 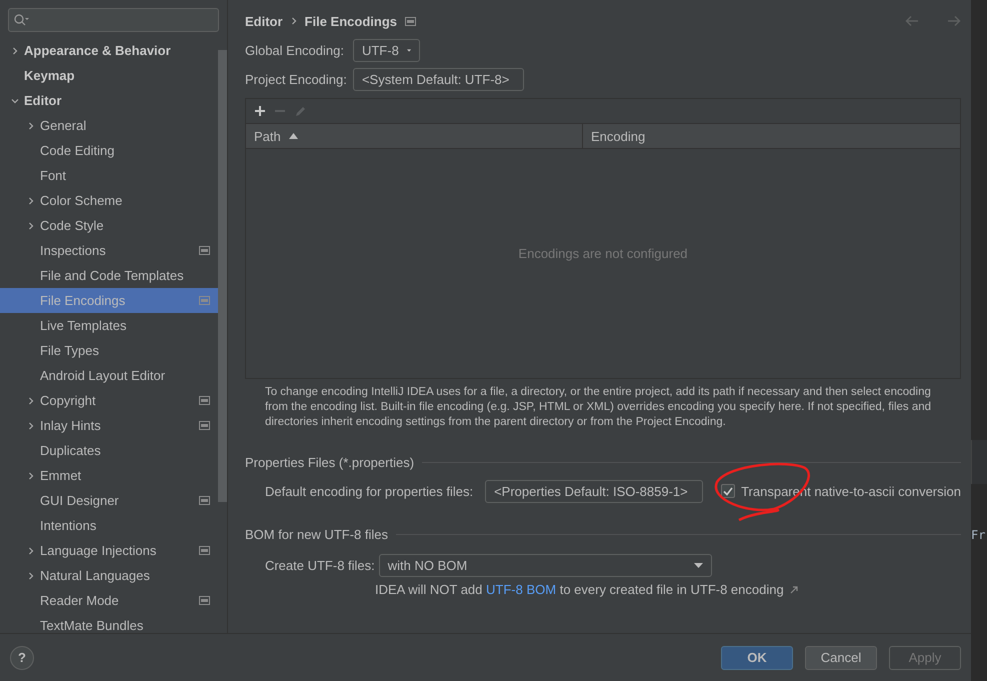 I want to click on field-label: Default encoding for properties files:, so click(x=369, y=491).